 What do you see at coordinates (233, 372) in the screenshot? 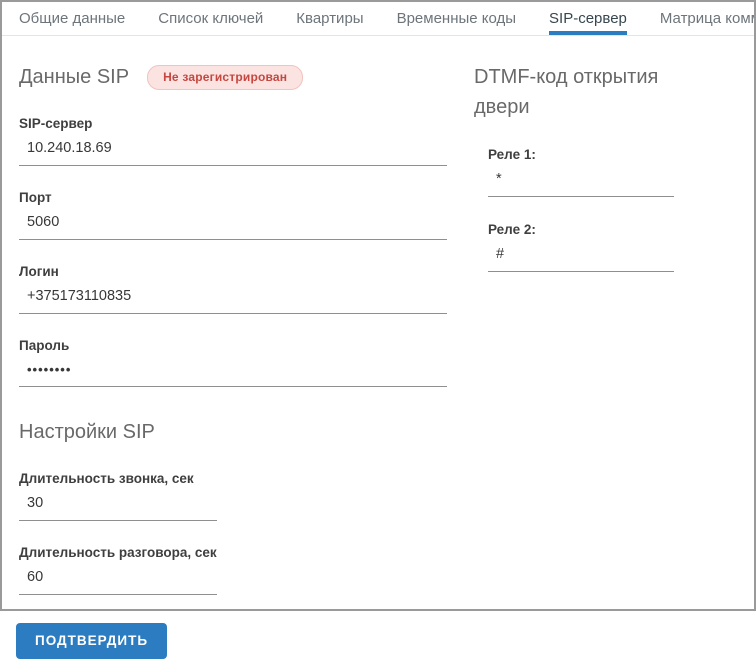
I see `password-input` at bounding box center [233, 372].